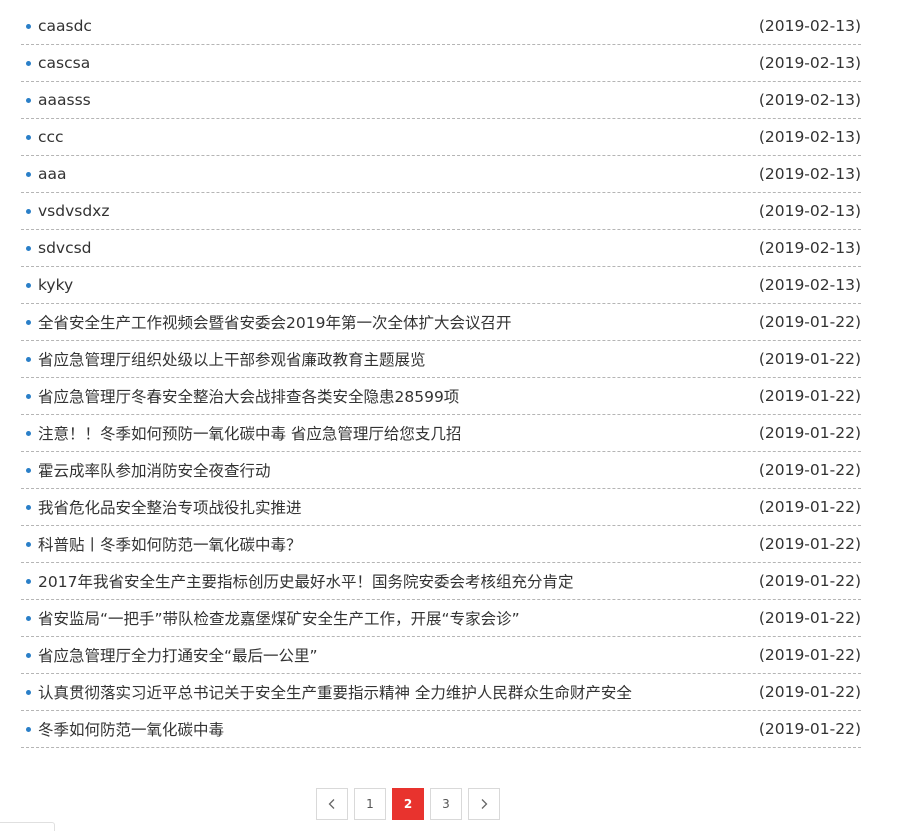 The height and width of the screenshot is (831, 907). I want to click on news-title: aaa, so click(52, 174).